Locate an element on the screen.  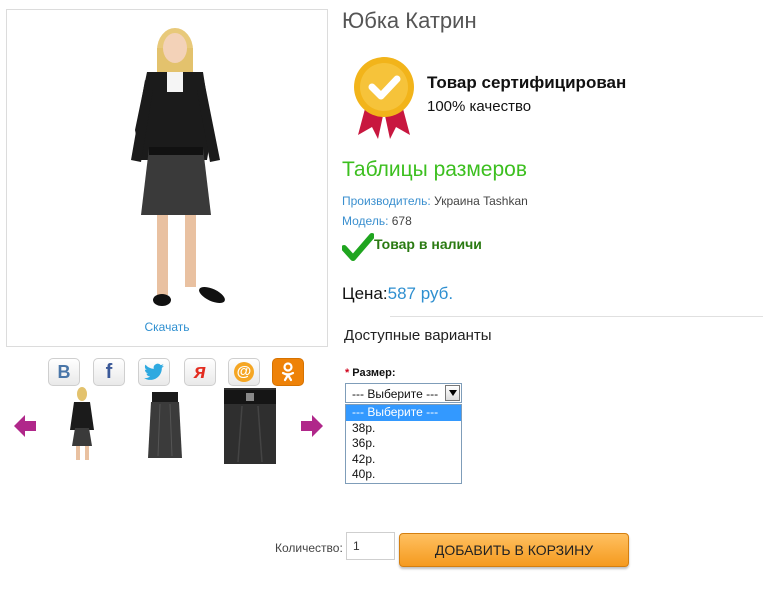
size-option: 38р. is located at coordinates (403, 429).